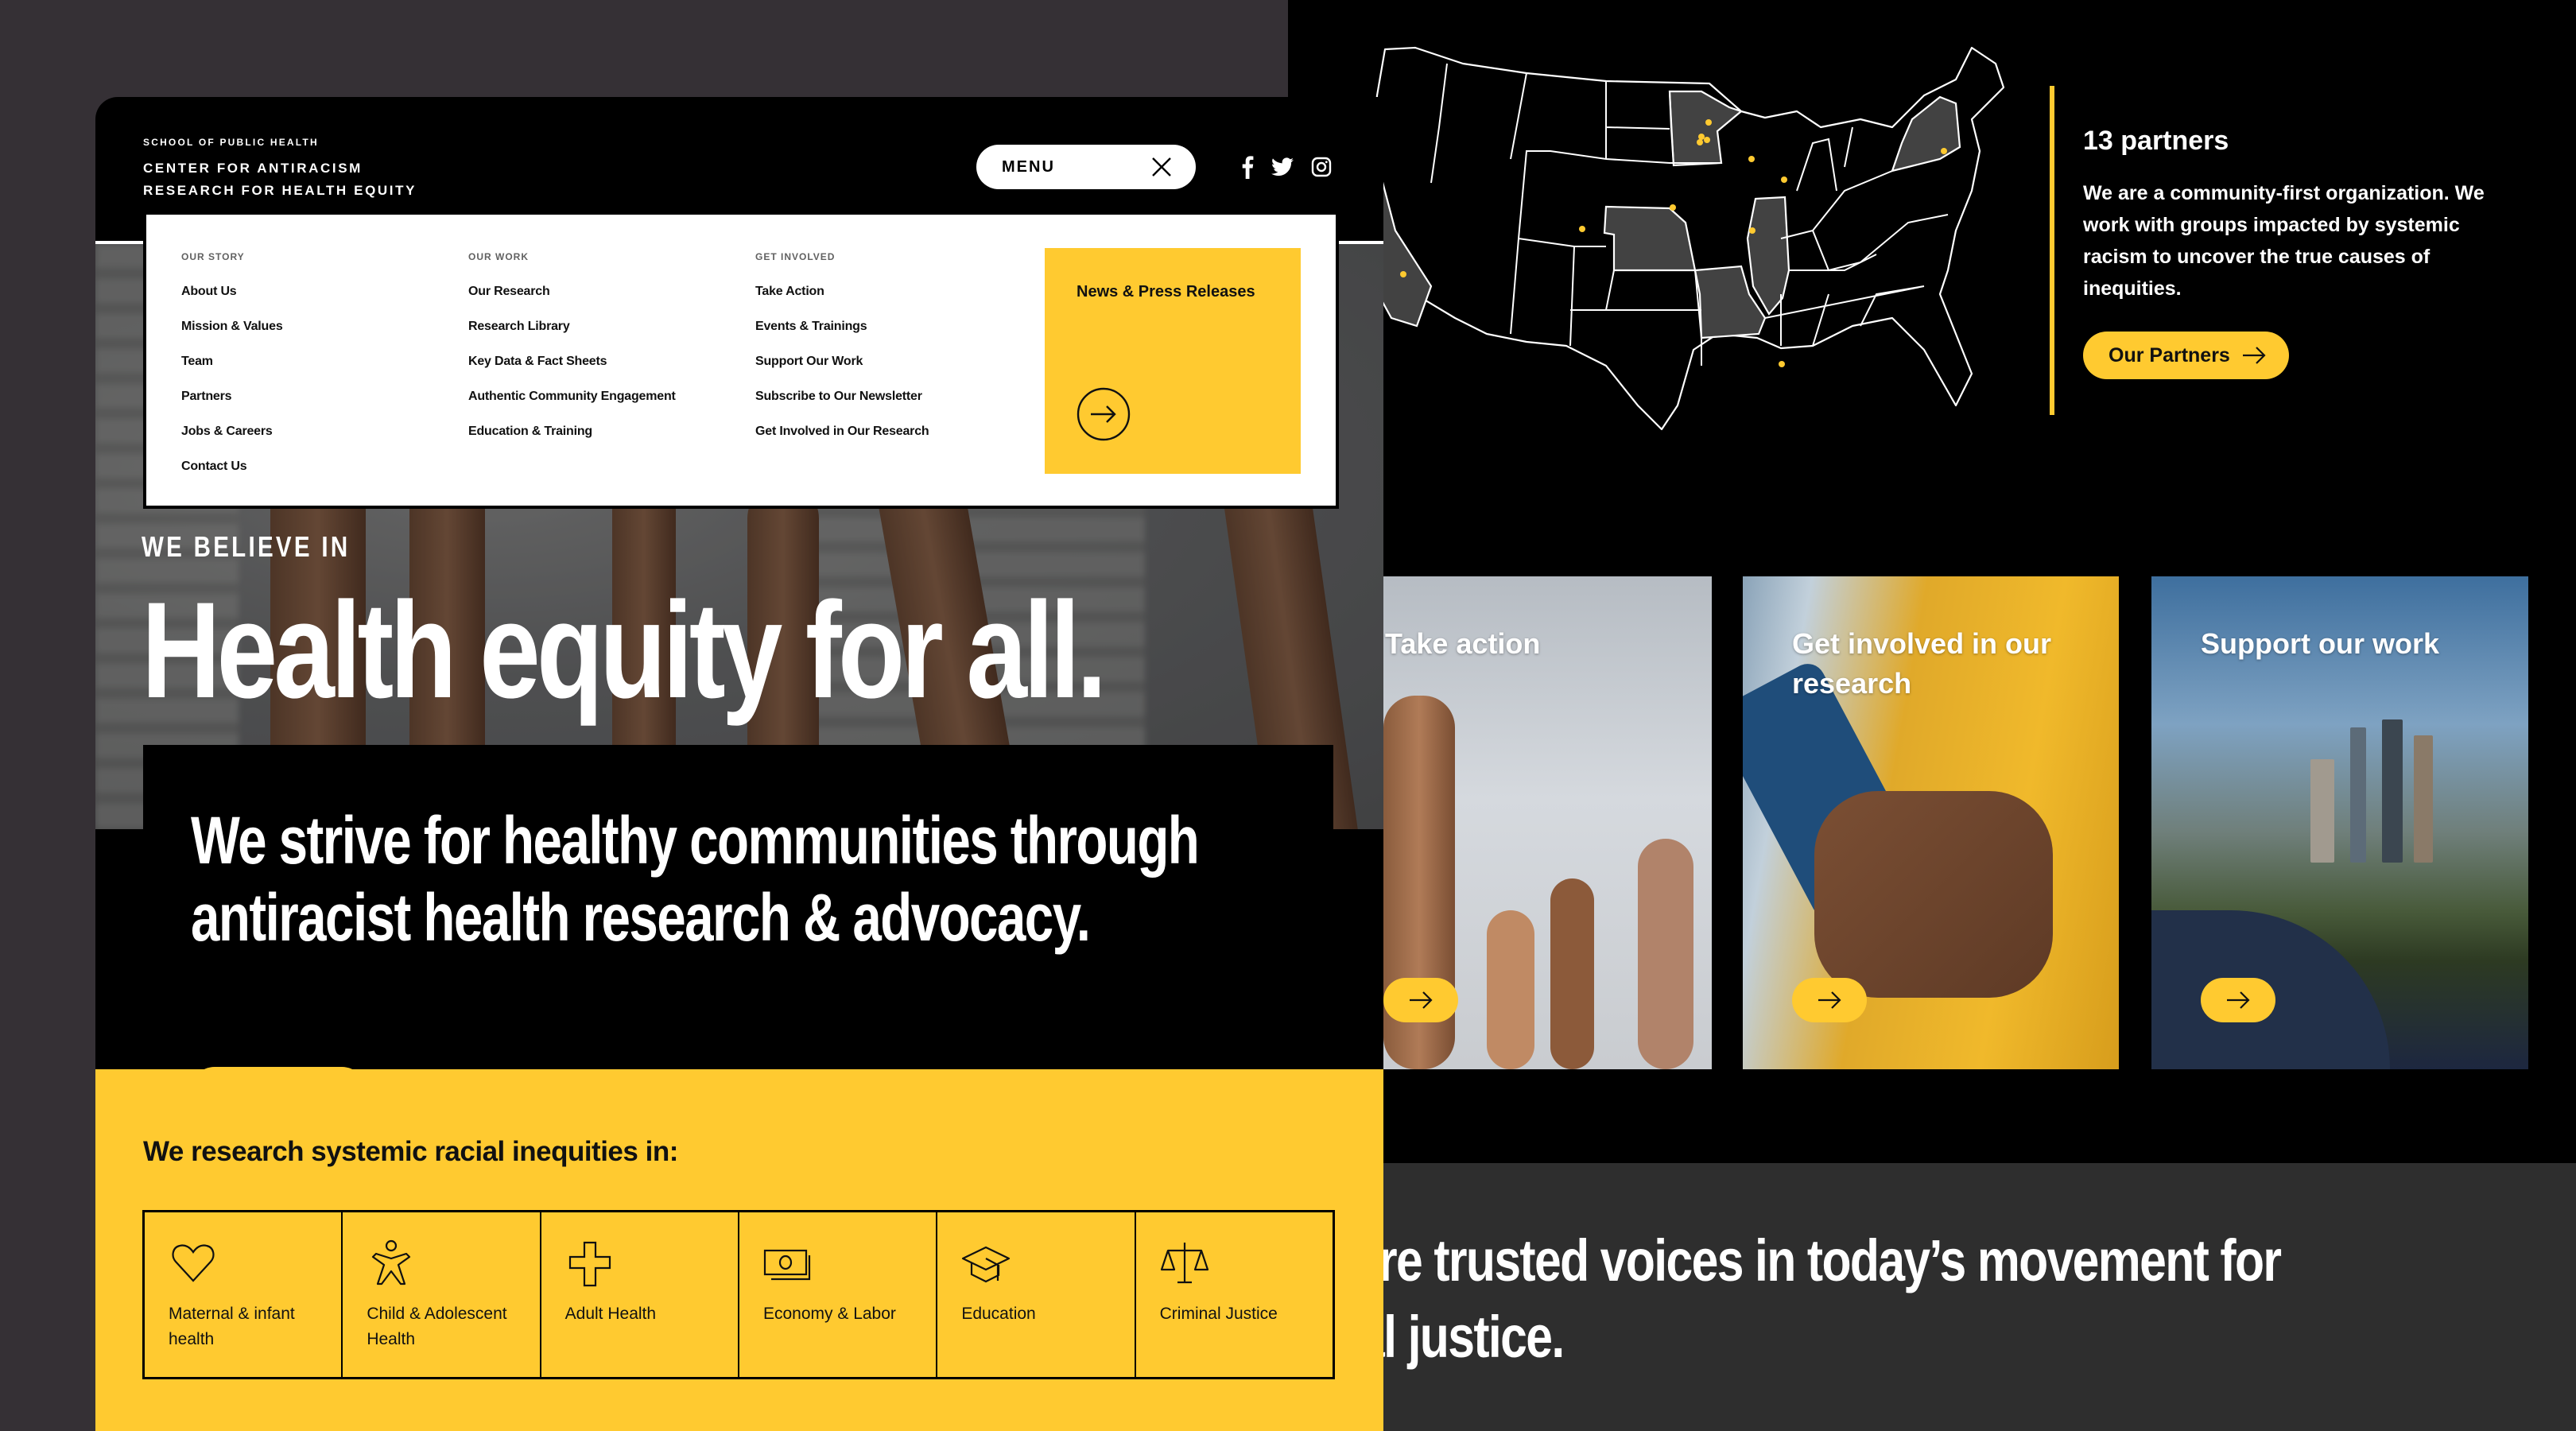  Describe the element at coordinates (232, 397) in the screenshot. I see `menu-item-partners: Partners` at that location.